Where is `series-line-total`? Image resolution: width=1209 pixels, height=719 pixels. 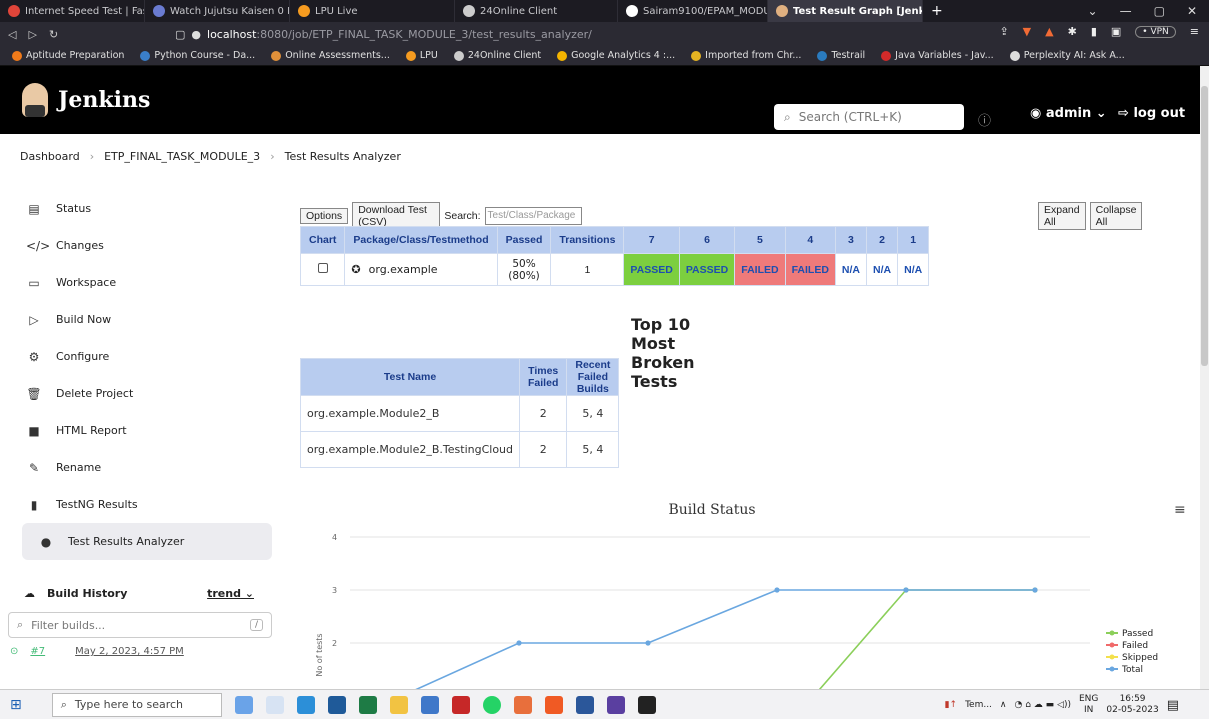
series-line-total is located at coordinates (712, 639).